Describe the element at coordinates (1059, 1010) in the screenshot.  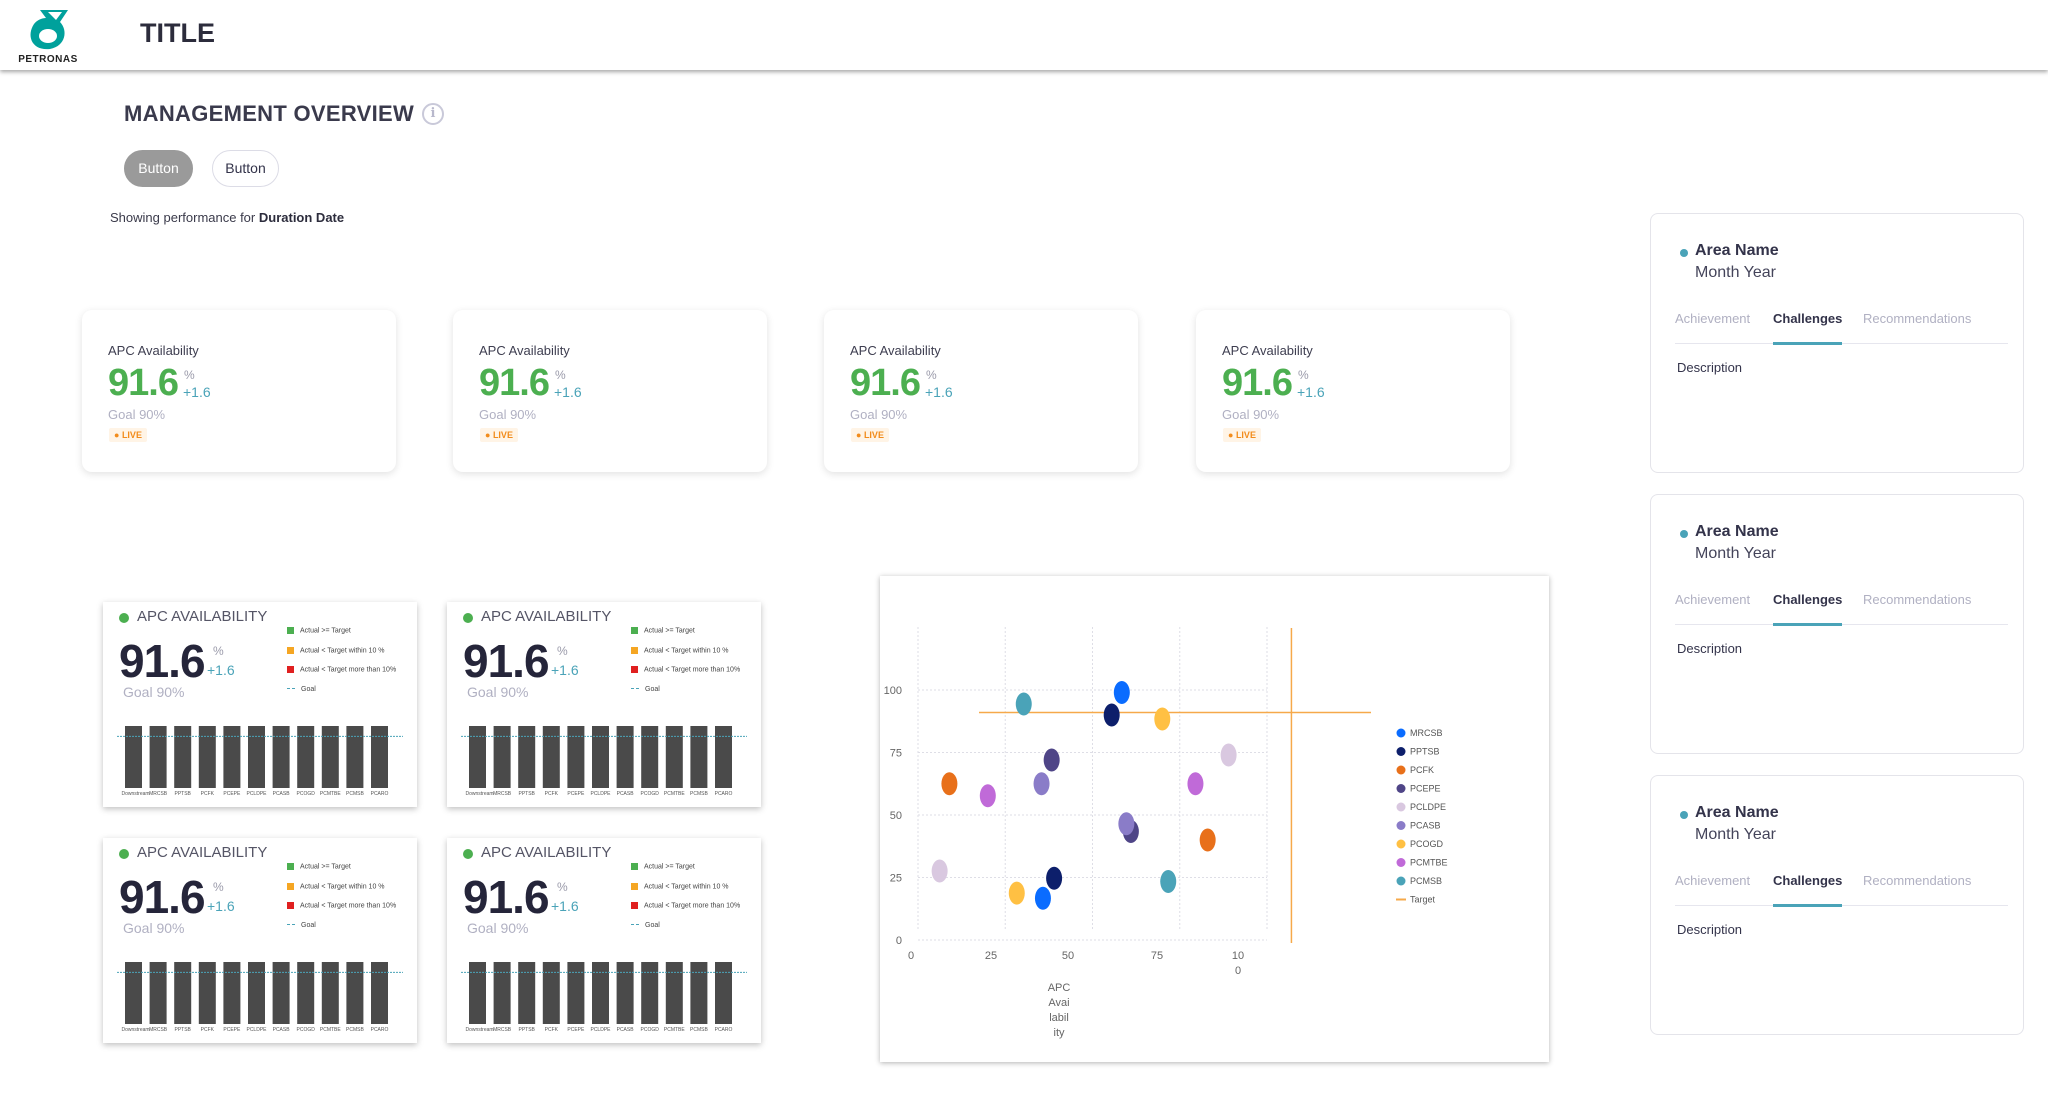
I see `x-axis-title: APC Avai labil ity` at that location.